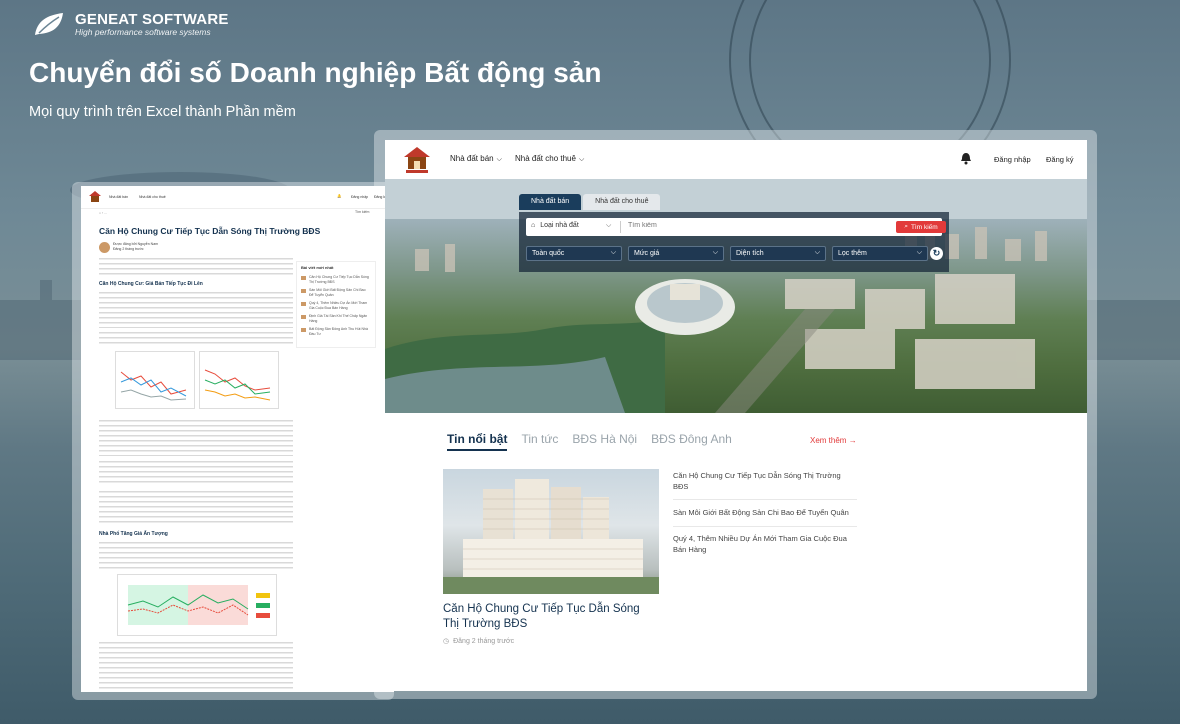 Image resolution: width=1180 pixels, height=724 pixels. I want to click on article-nav-rent: Nhà đất cho thuê, so click(152, 197).